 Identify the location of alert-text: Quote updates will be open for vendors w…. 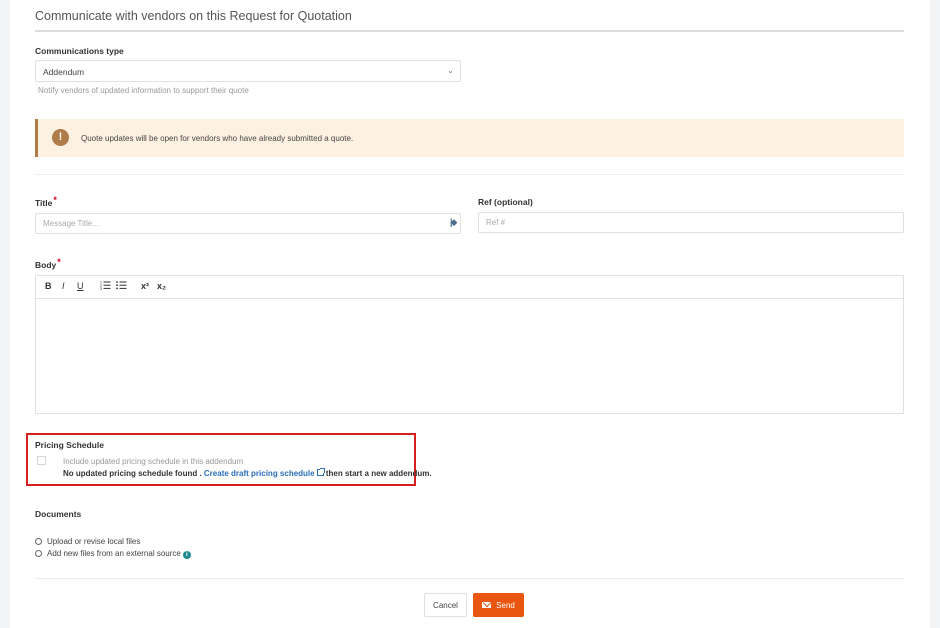
(217, 138).